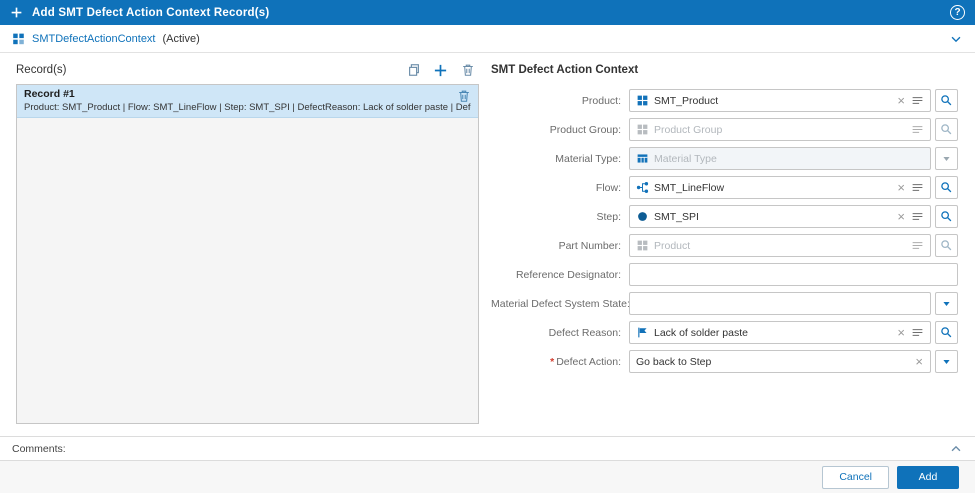 The height and width of the screenshot is (493, 975). What do you see at coordinates (689, 187) in the screenshot?
I see `flow-value: SMT_LineFlow` at bounding box center [689, 187].